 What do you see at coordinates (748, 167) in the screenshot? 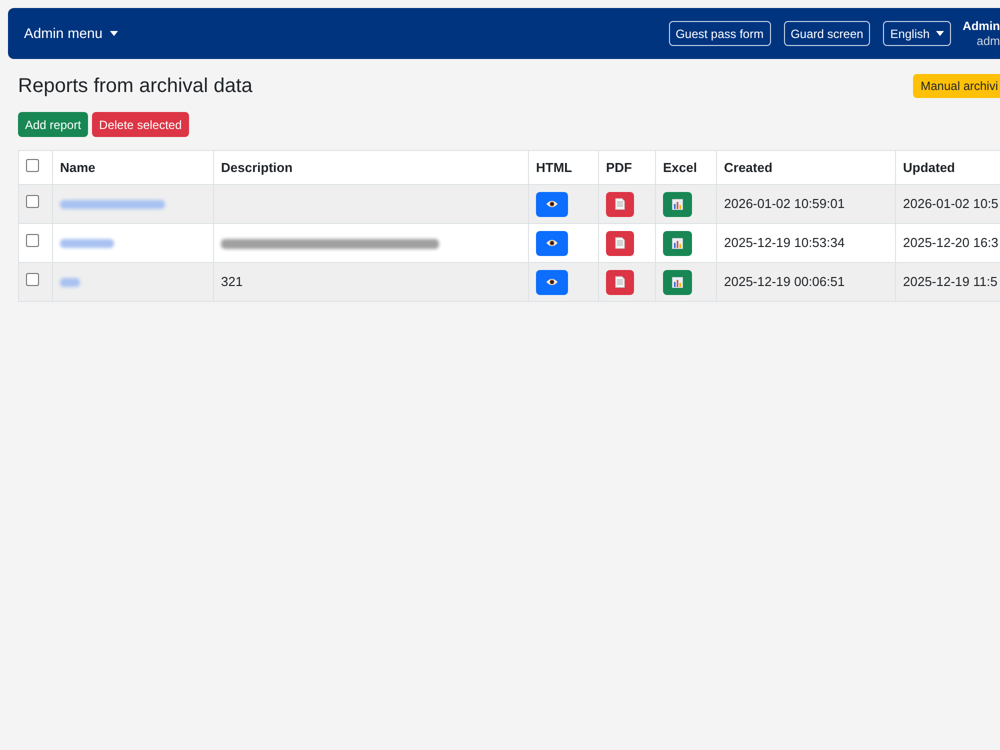
I see `column-header: Created` at bounding box center [748, 167].